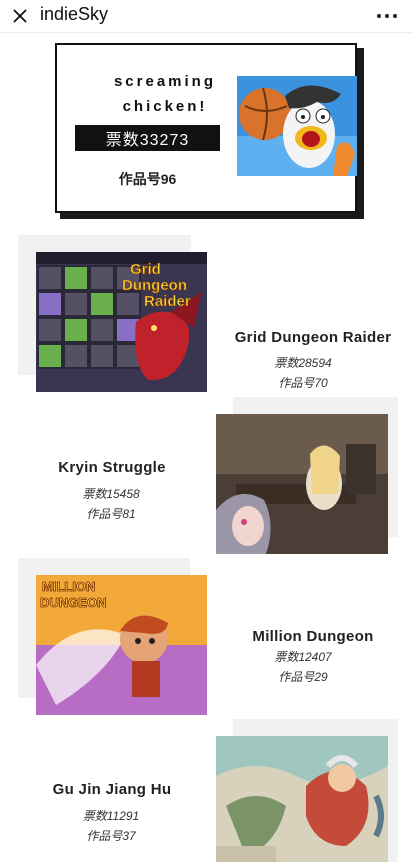 The height and width of the screenshot is (862, 412). I want to click on million-art-text-line2: DUNGEON, so click(73, 602).